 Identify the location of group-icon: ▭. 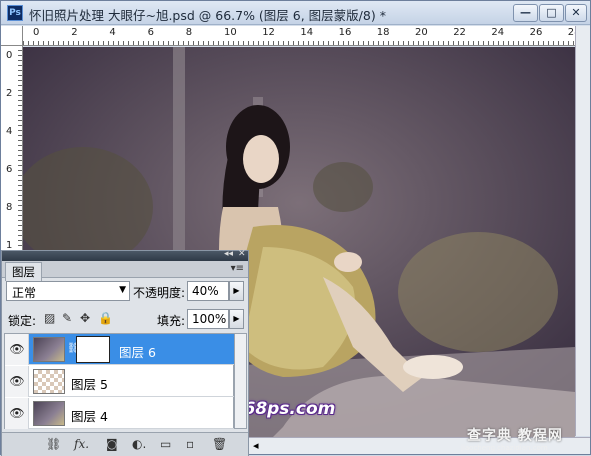
(165, 444).